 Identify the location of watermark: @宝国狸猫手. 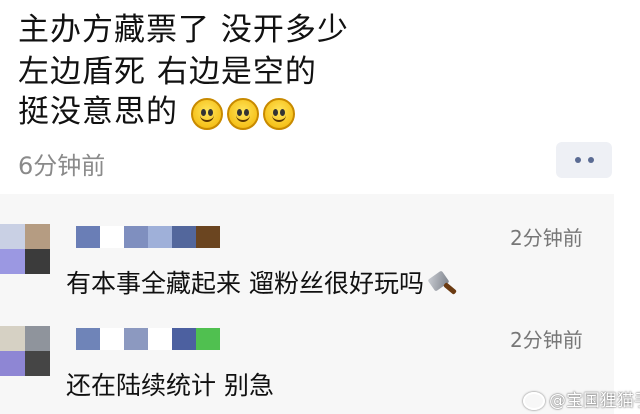
(581, 398).